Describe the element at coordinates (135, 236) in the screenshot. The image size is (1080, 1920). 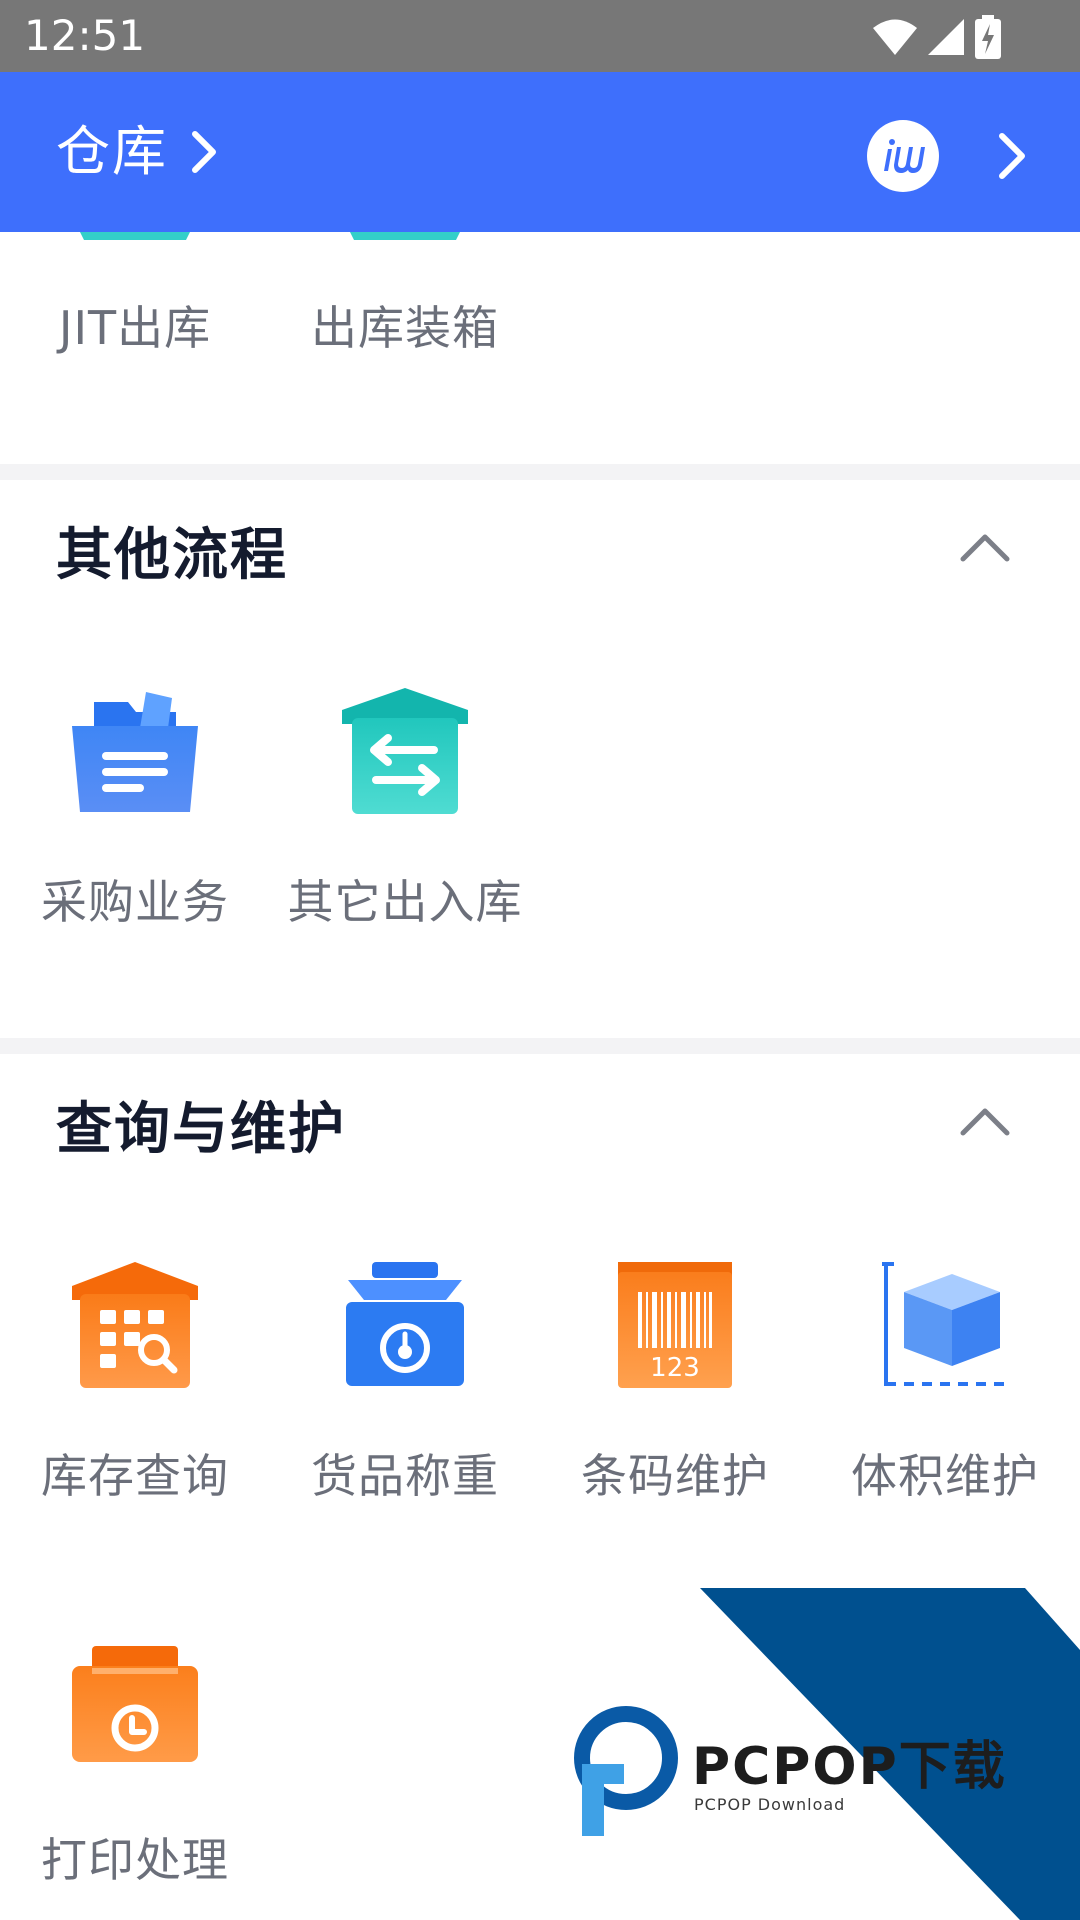
I see `jit-outbound-icon` at that location.